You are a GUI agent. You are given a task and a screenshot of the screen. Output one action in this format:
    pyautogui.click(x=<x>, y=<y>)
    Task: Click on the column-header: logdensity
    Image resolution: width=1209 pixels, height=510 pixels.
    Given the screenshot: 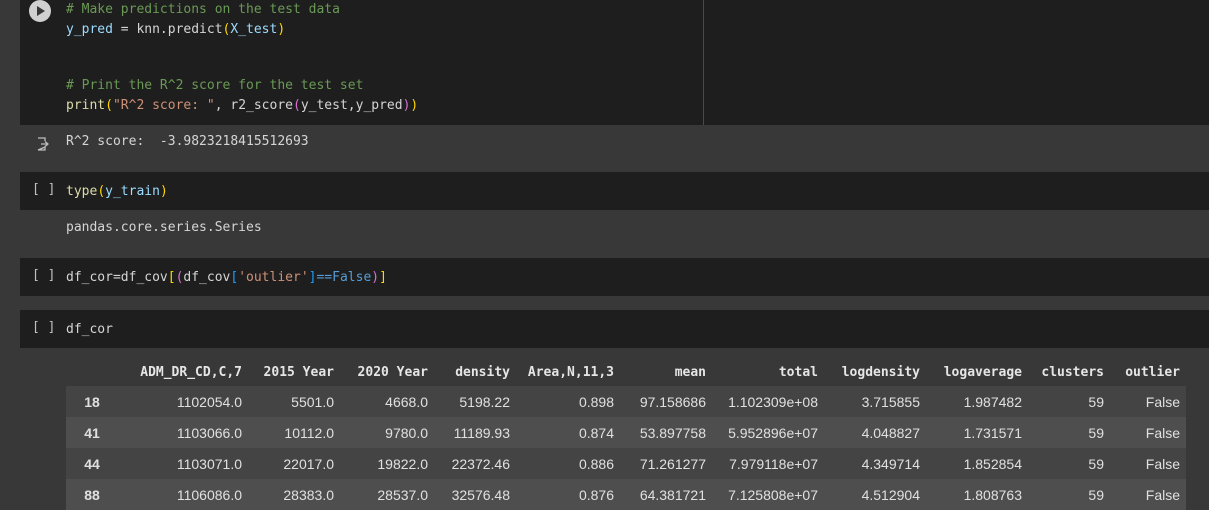 What is the action you would take?
    pyautogui.click(x=875, y=372)
    